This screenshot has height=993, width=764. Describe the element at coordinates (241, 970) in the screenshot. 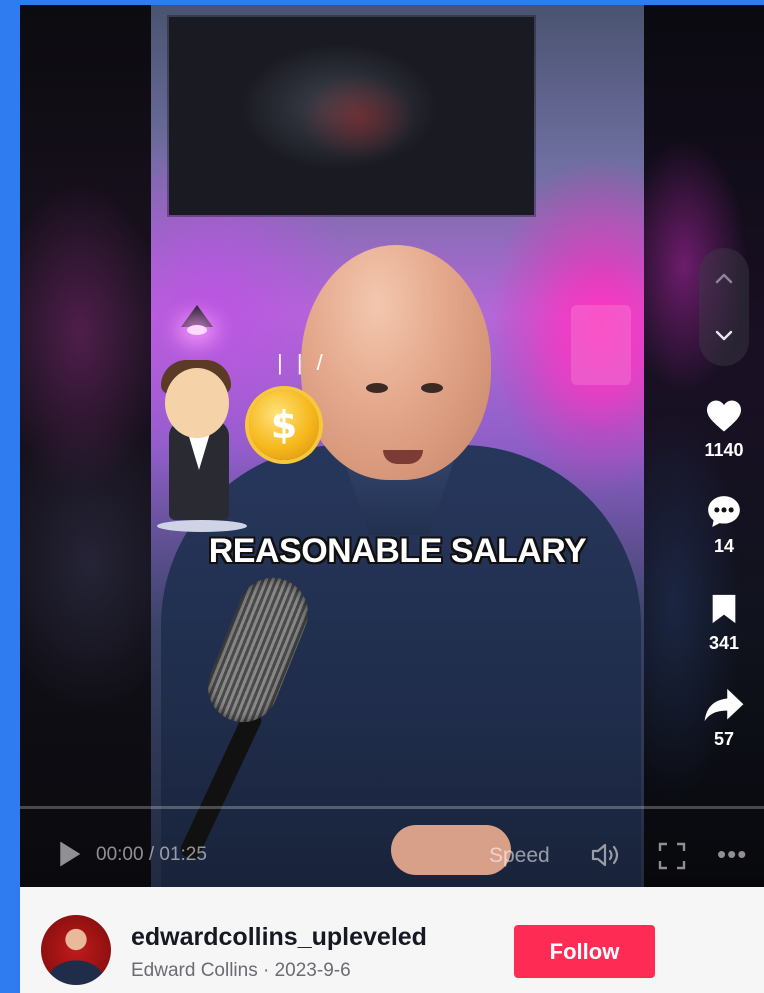

I see `author-subtitle: Edward Collins · 2023-9-6` at that location.